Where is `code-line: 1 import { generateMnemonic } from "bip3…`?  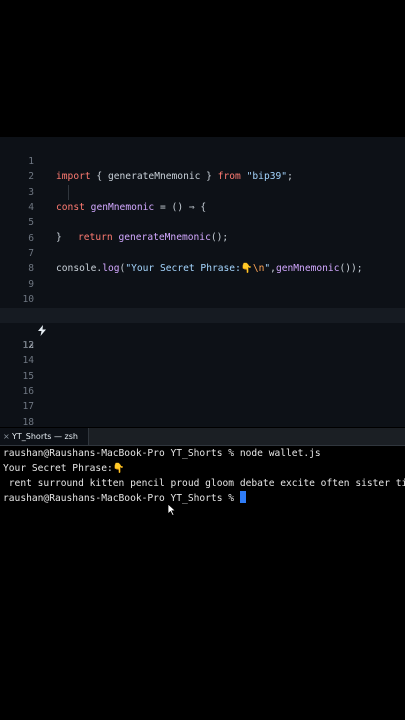 code-line: 1 import { generateMnemonic } from "bip3… is located at coordinates (202, 160).